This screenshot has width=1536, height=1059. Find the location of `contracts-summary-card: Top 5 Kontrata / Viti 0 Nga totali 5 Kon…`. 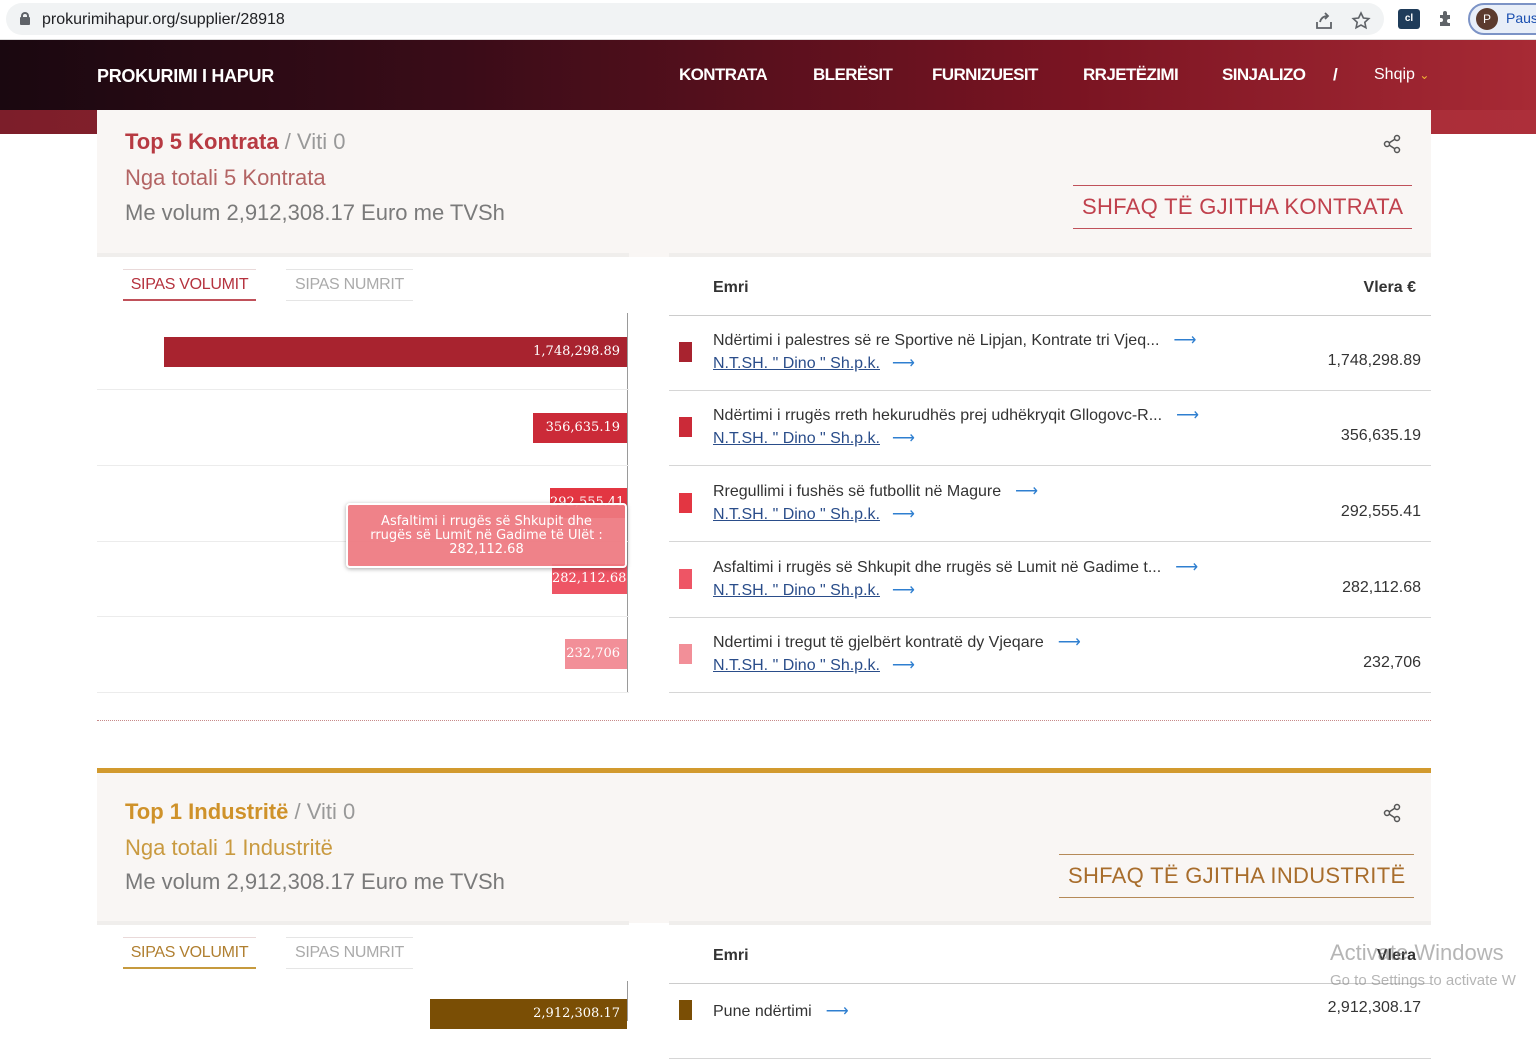

contracts-summary-card: Top 5 Kontrata / Viti 0 Nga totali 5 Kon… is located at coordinates (764, 183).